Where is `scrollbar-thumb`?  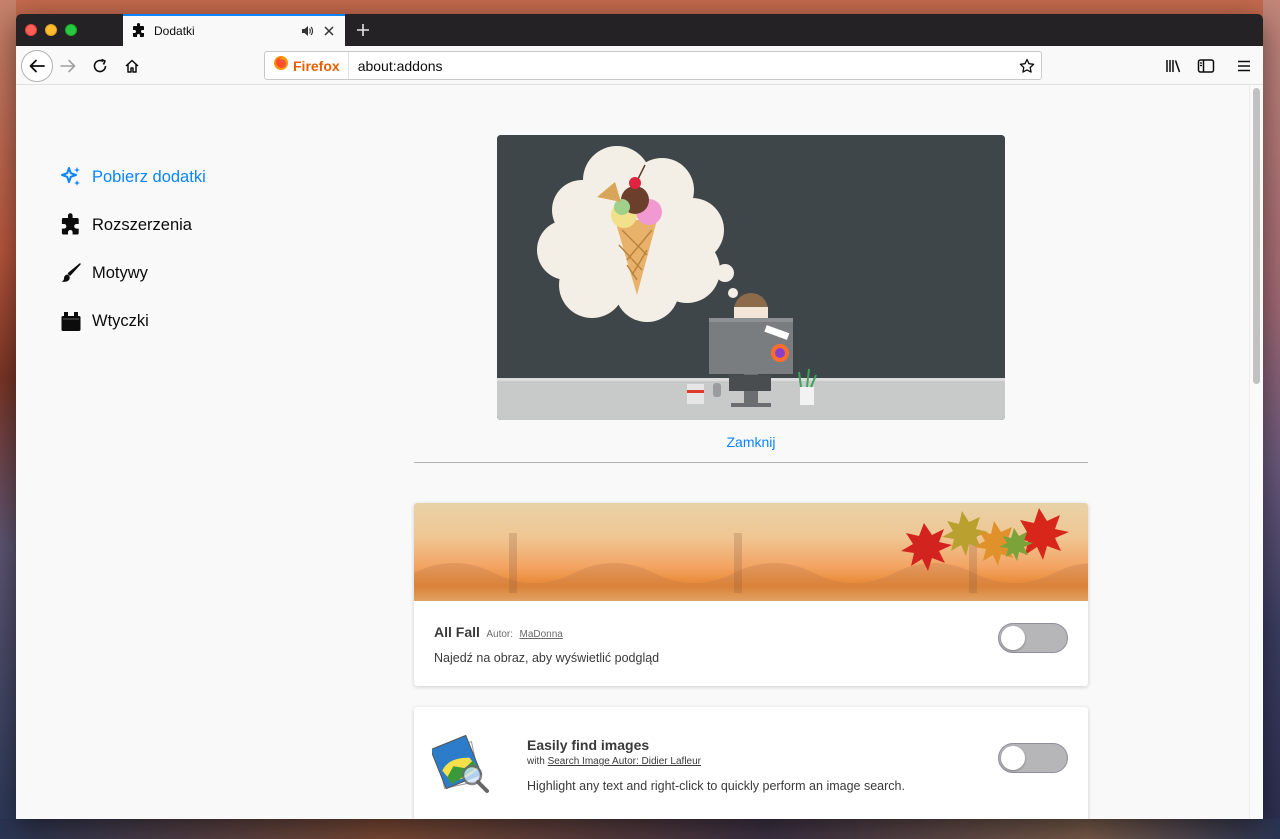
scrollbar-thumb is located at coordinates (1256, 236).